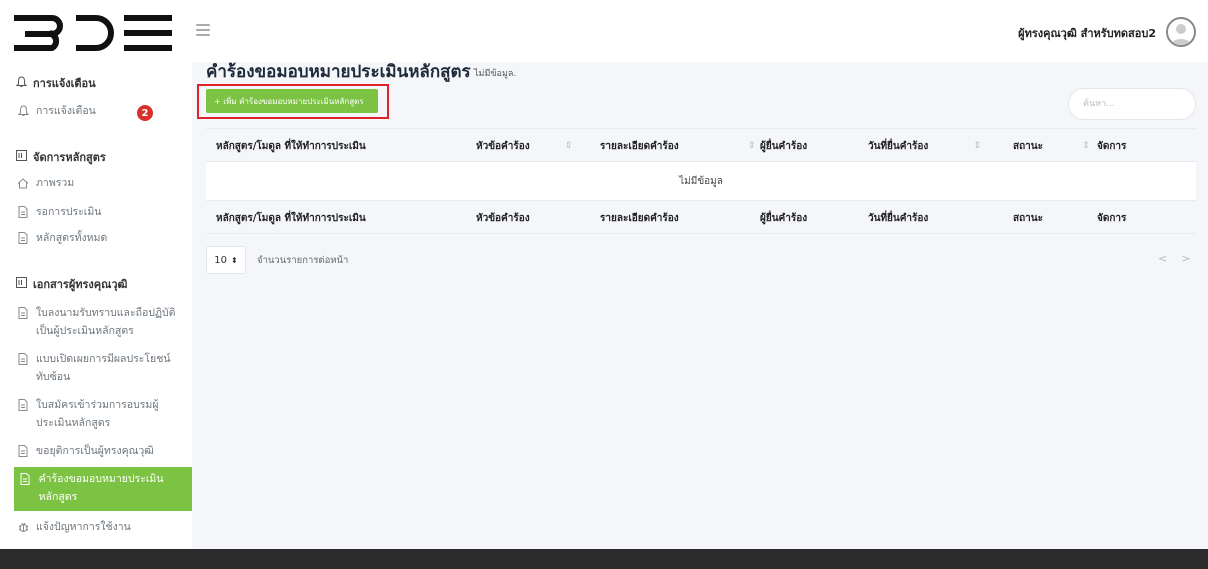 The height and width of the screenshot is (569, 1208). I want to click on footer-bar, so click(604, 559).